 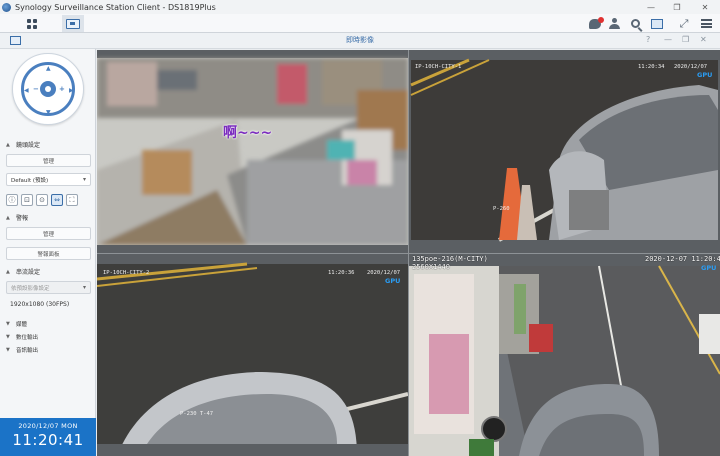 I want to click on close-window-button: ✕, so click(x=705, y=7).